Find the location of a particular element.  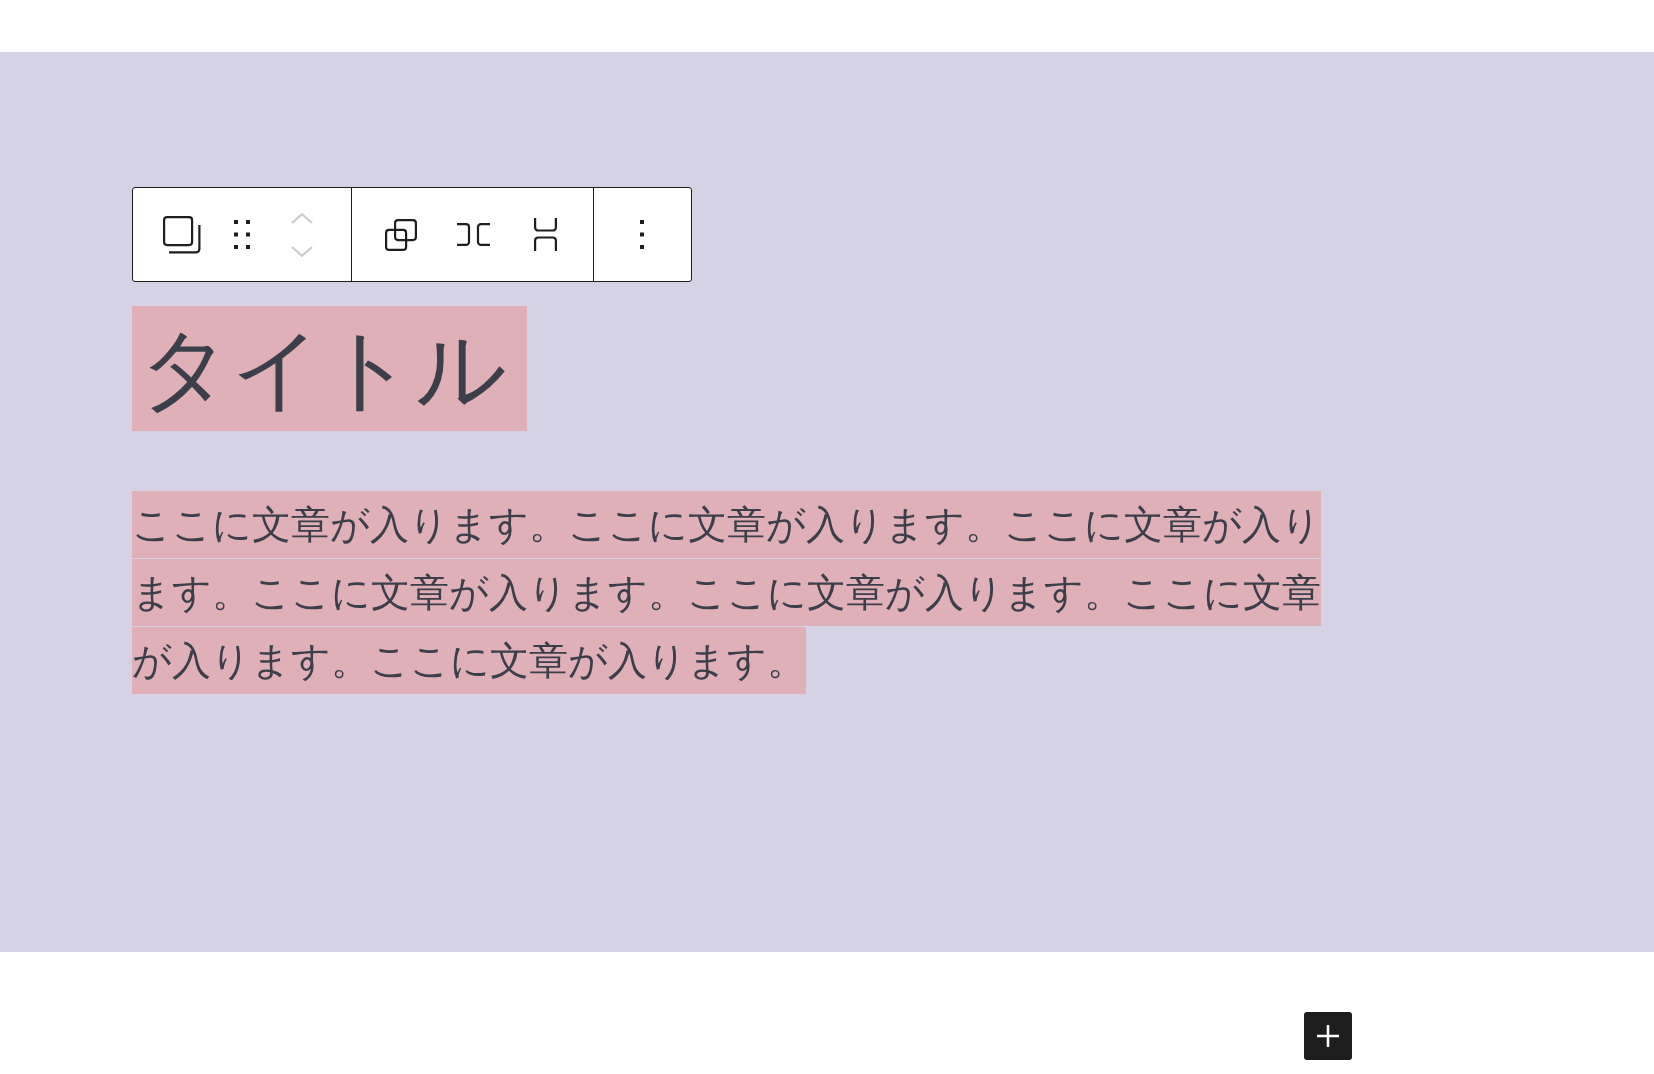

chevron-down-icon is located at coordinates (302, 251).